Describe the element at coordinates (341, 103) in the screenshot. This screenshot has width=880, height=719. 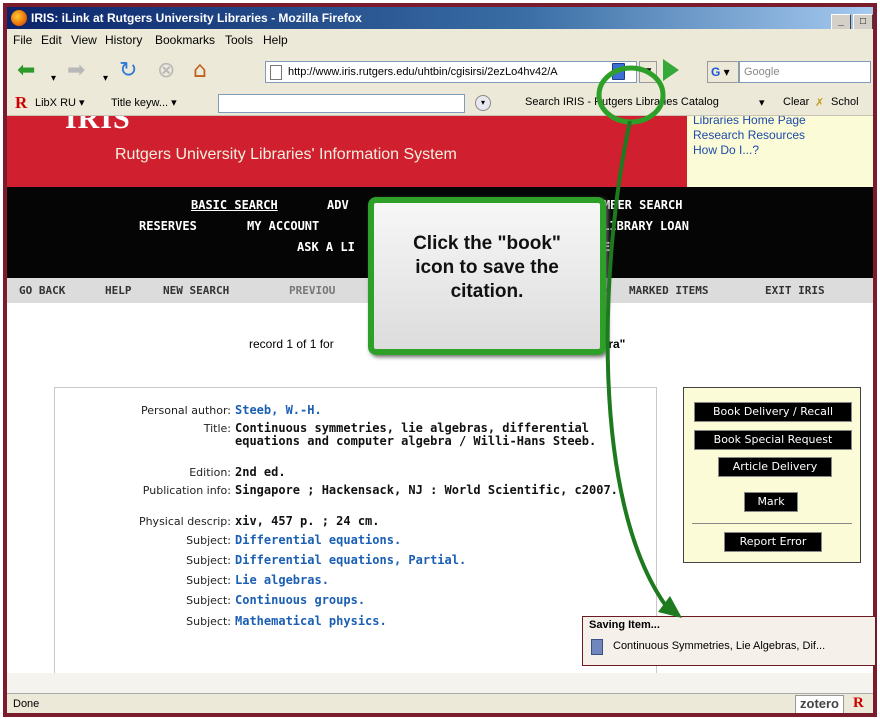
I see `libx-search-input` at that location.